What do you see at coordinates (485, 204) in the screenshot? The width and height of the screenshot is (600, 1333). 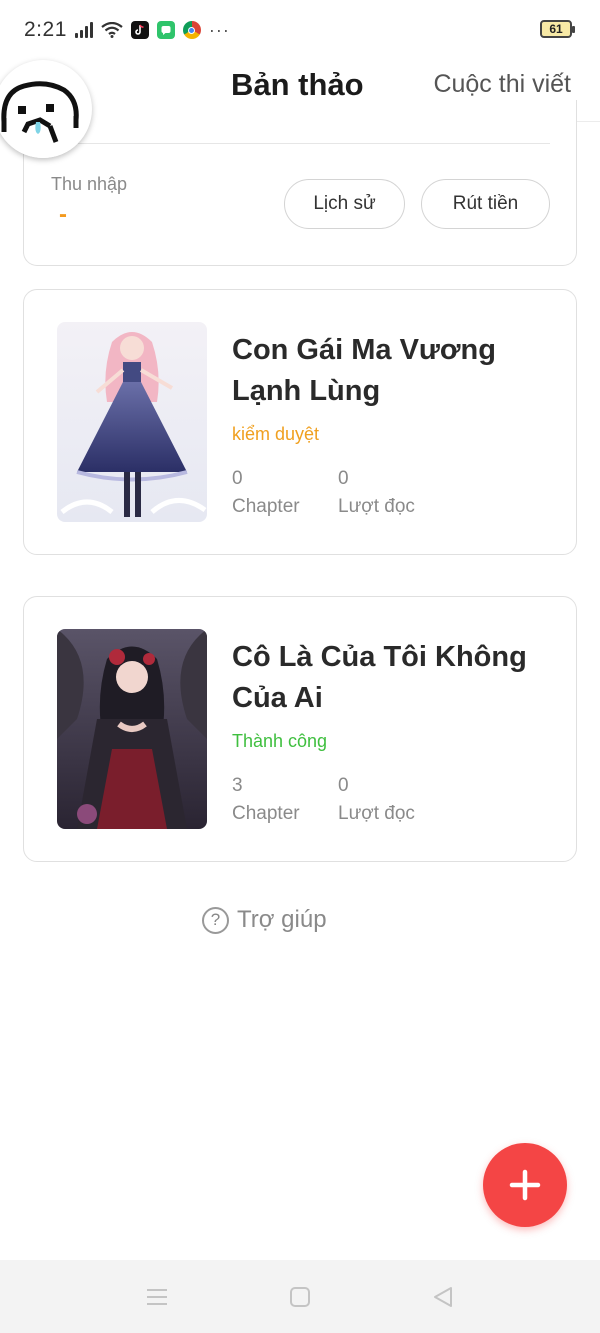 I see `withdraw-button: Rút tiền` at bounding box center [485, 204].